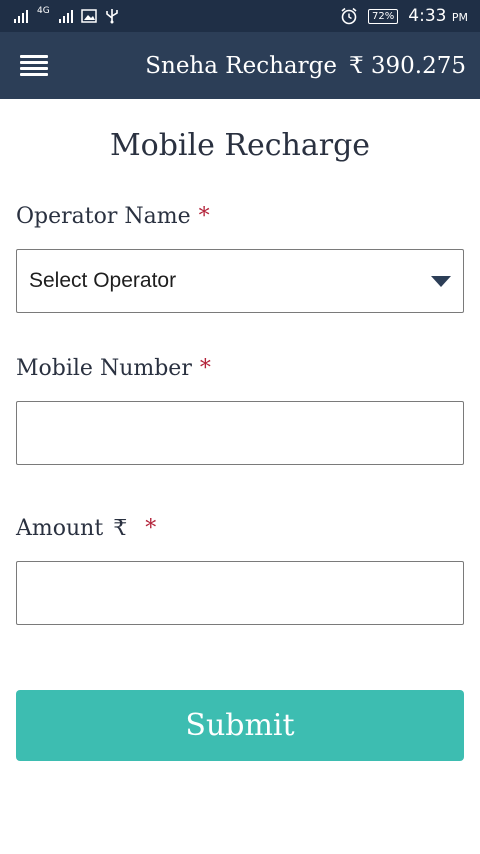 This screenshot has height=854, width=480. I want to click on image-notification-icon, so click(88, 16).